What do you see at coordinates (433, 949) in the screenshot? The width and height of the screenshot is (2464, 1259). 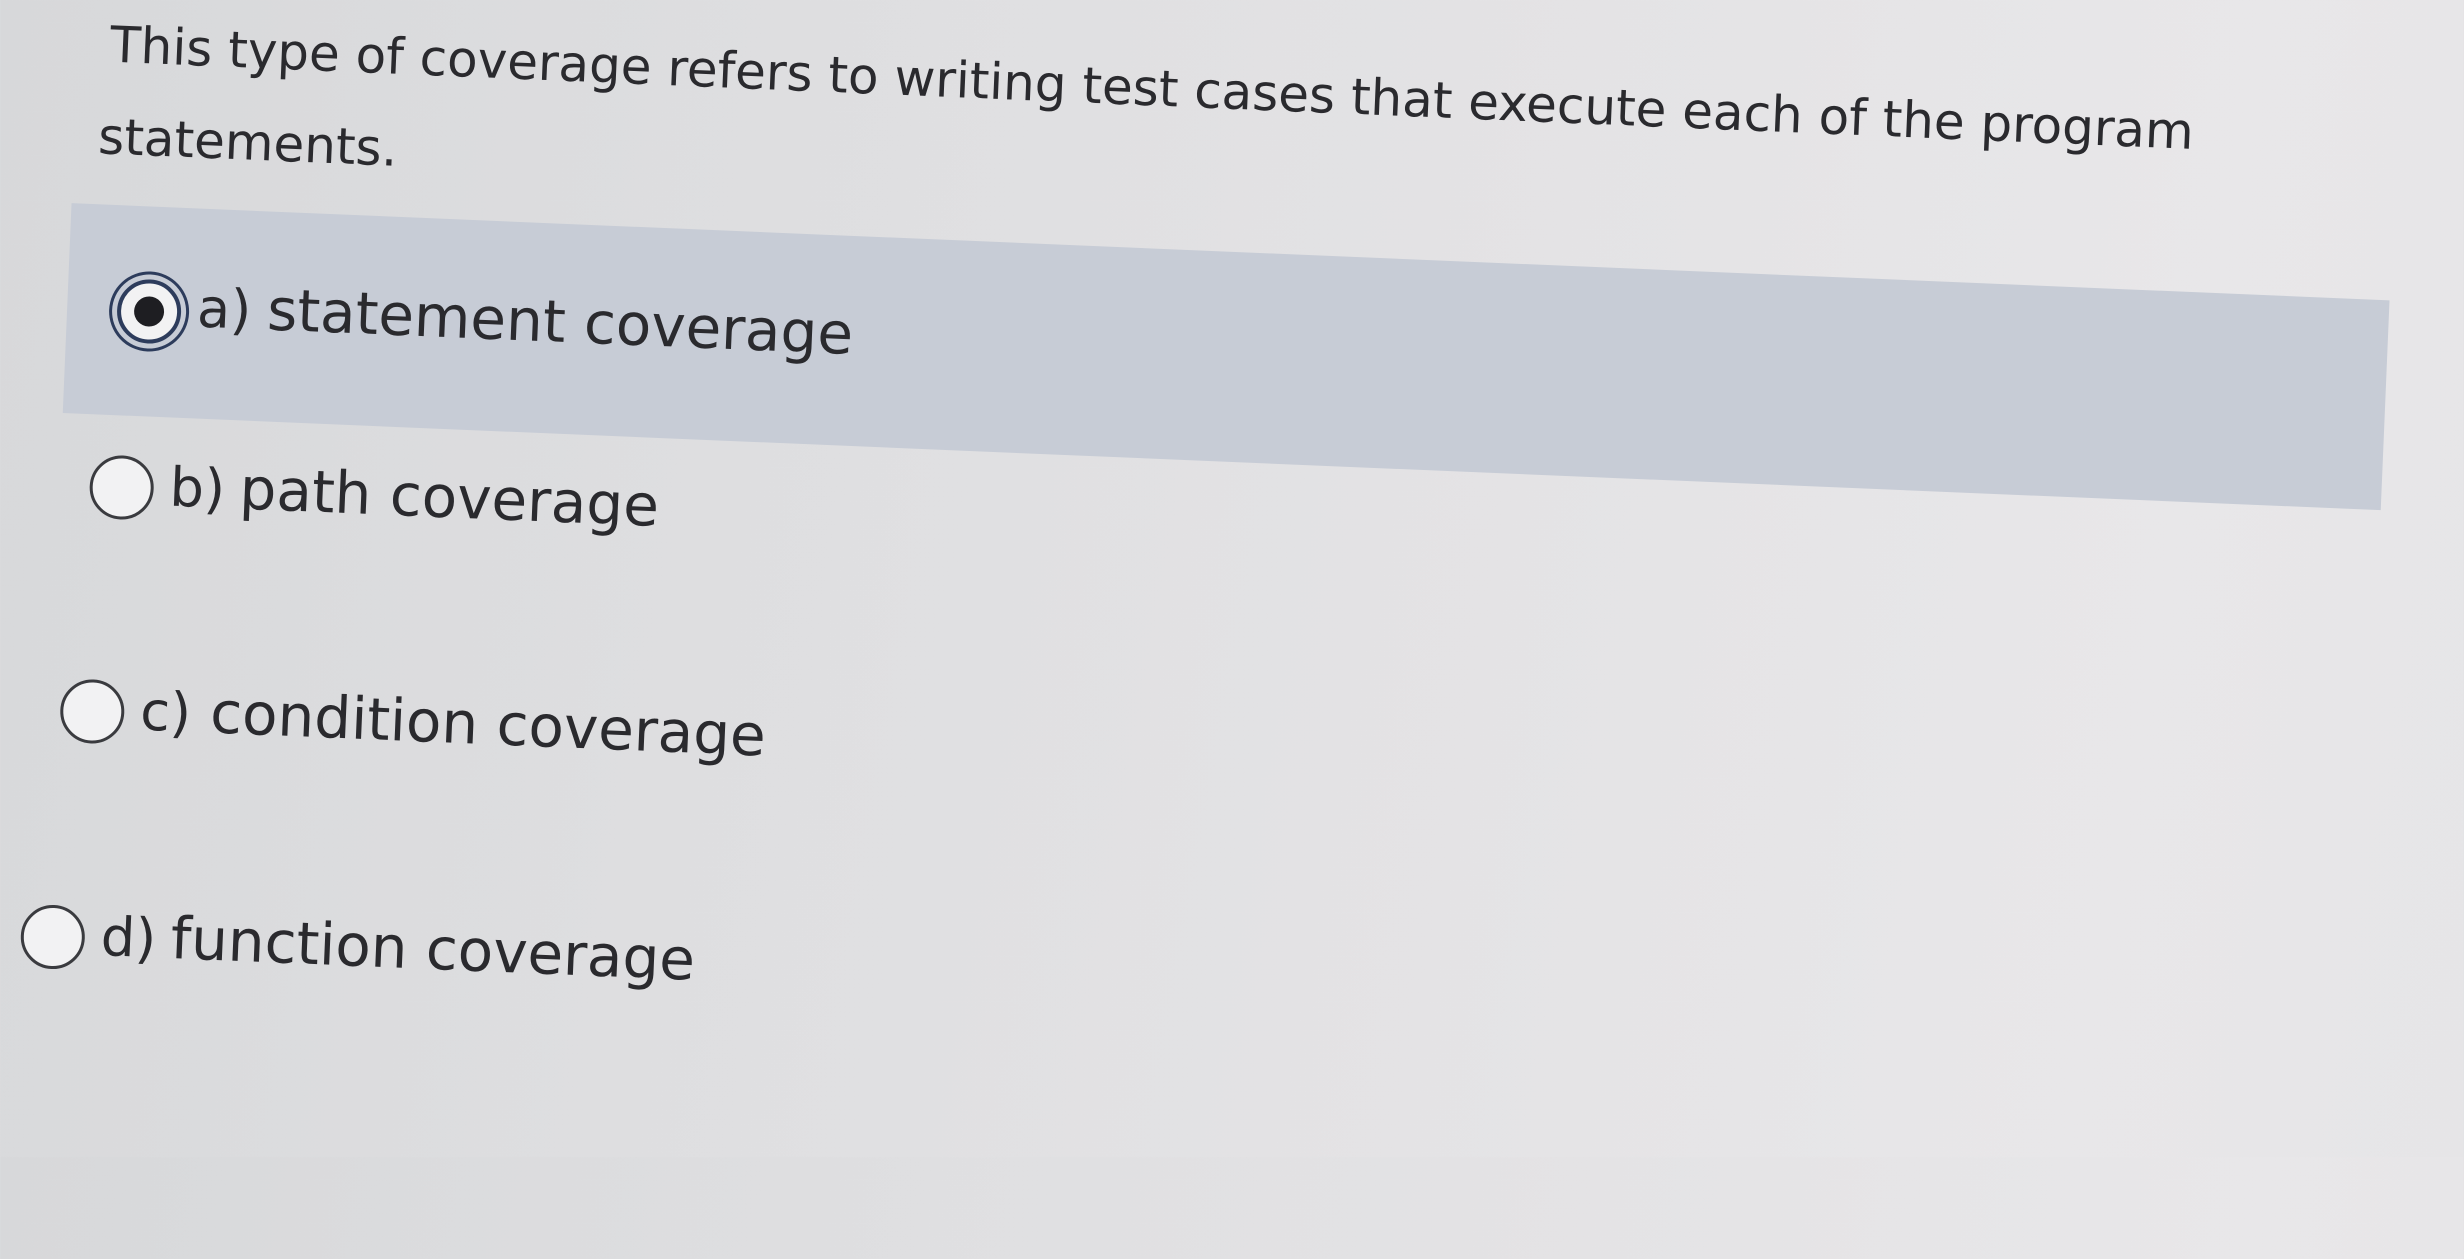 I see `option-d-text: function coverage` at bounding box center [433, 949].